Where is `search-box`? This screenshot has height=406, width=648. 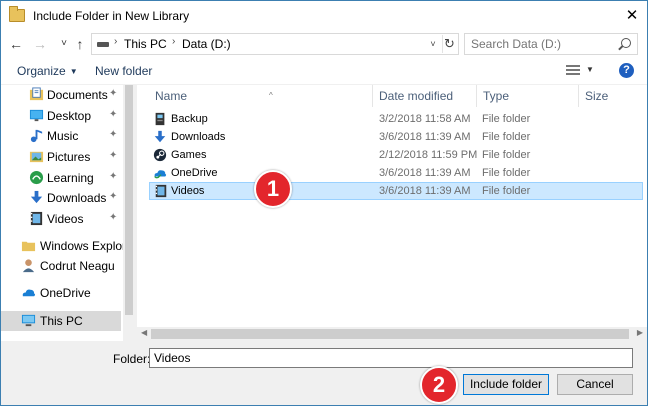 search-box is located at coordinates (551, 44).